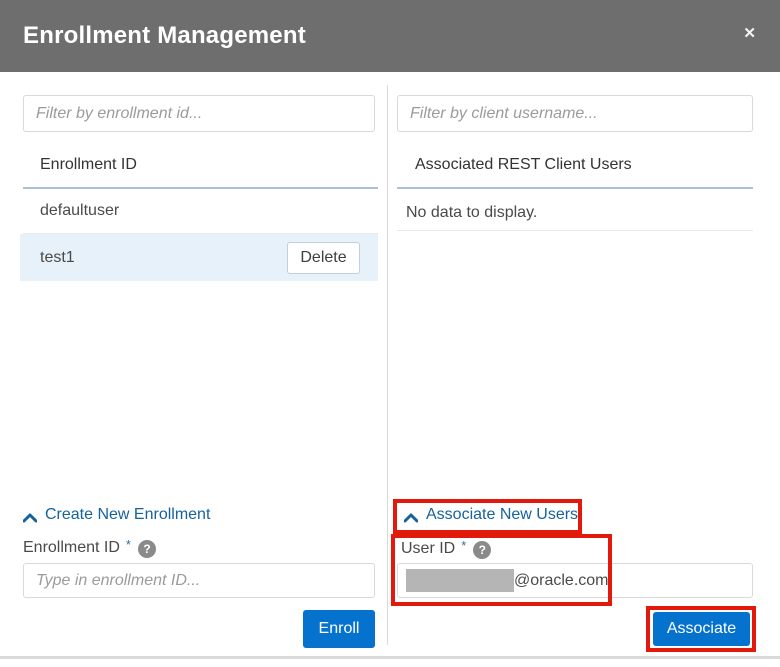  Describe the element at coordinates (502, 514) in the screenshot. I see `toggle-label: Associate New Users` at that location.